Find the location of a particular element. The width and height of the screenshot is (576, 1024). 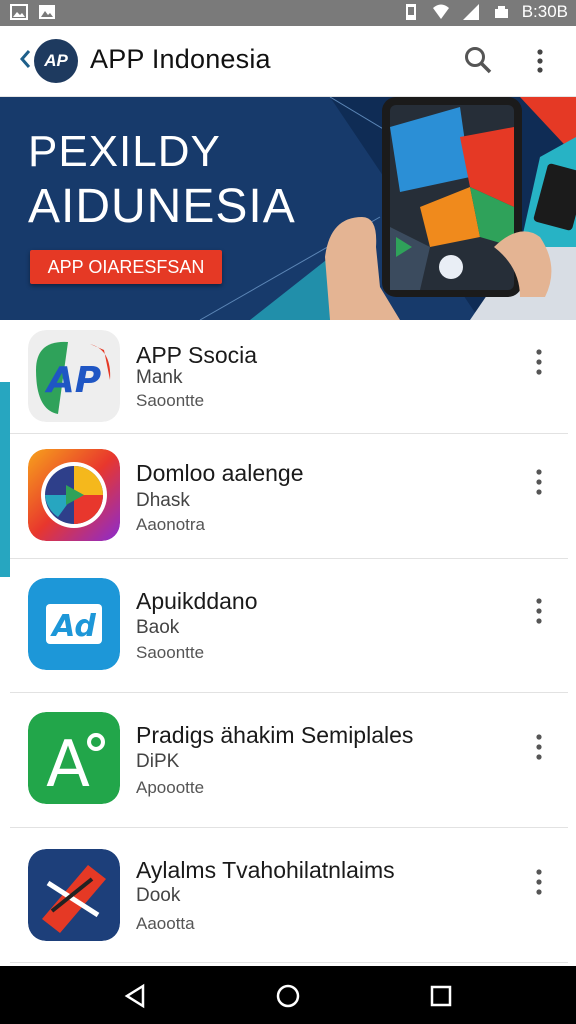

banner-cta-button: APP OIARESFSAN is located at coordinates (126, 267).